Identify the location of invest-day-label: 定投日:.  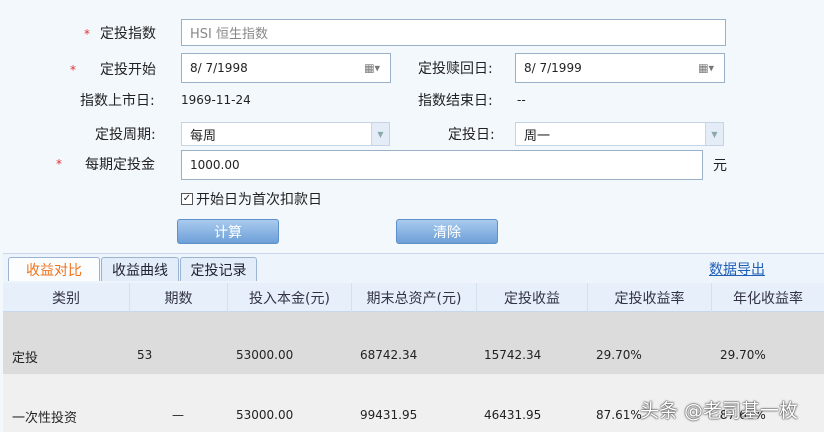
(471, 135).